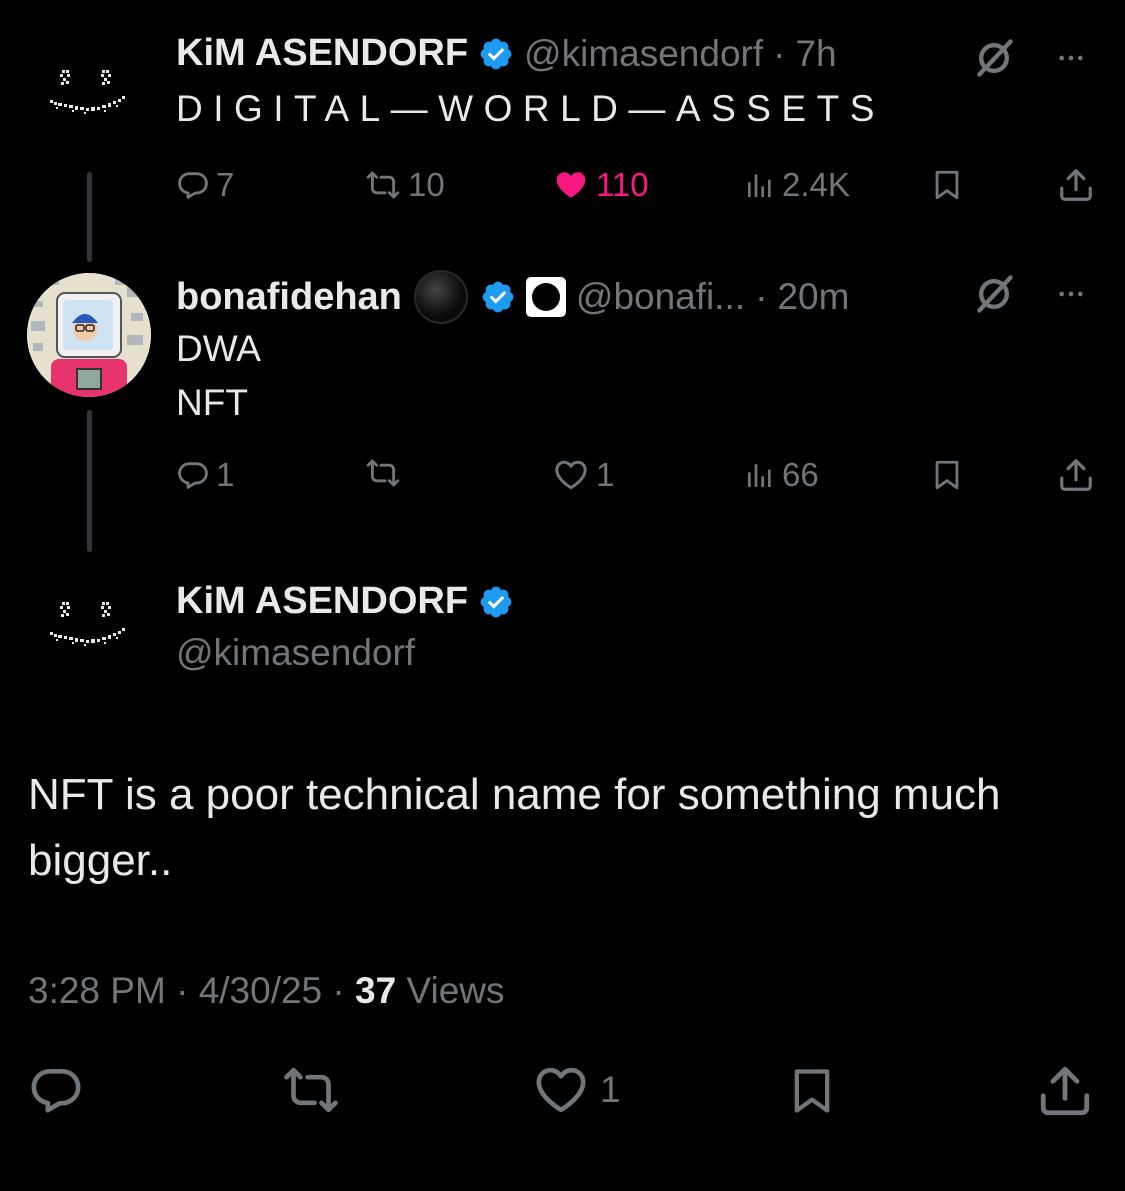  I want to click on tweet2-reply-count: 1, so click(225, 474).